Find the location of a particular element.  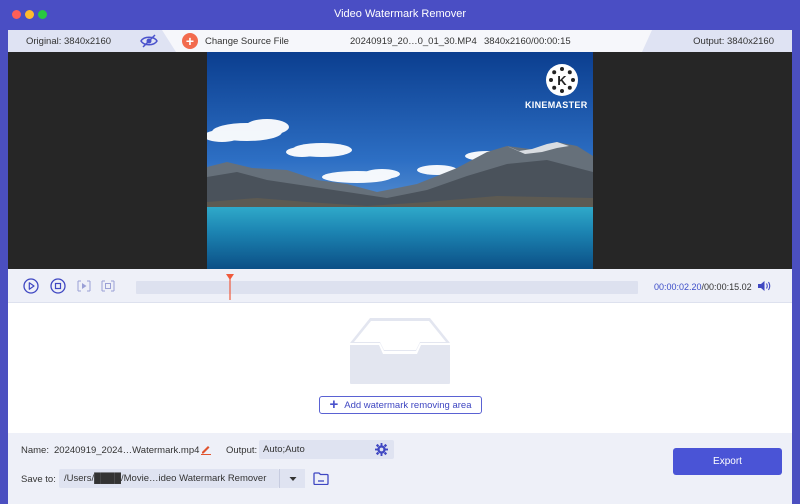

volume-icon is located at coordinates (764, 286).